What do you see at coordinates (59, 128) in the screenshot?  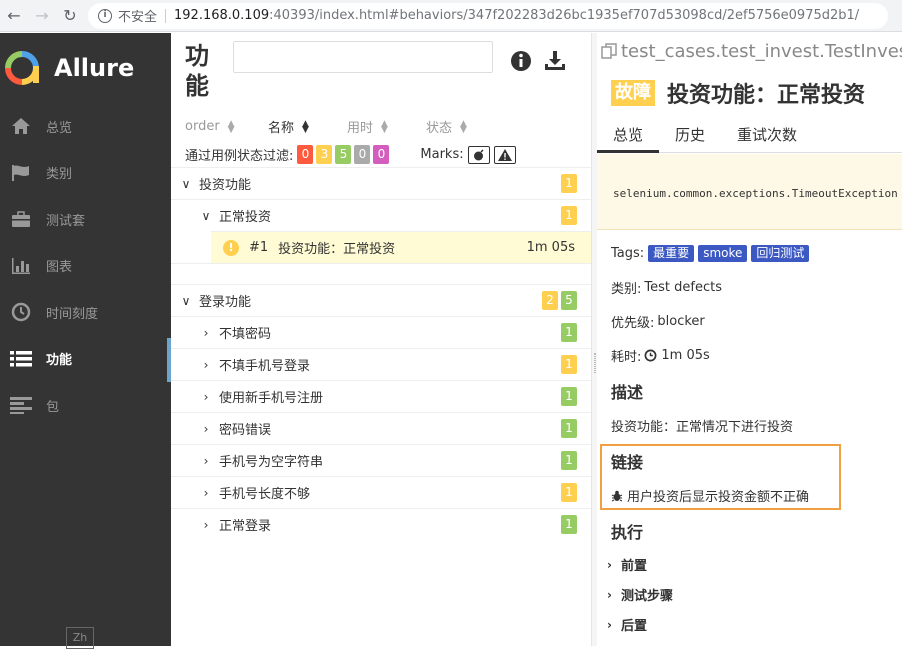 I see `sidebar-item-label: 总览` at bounding box center [59, 128].